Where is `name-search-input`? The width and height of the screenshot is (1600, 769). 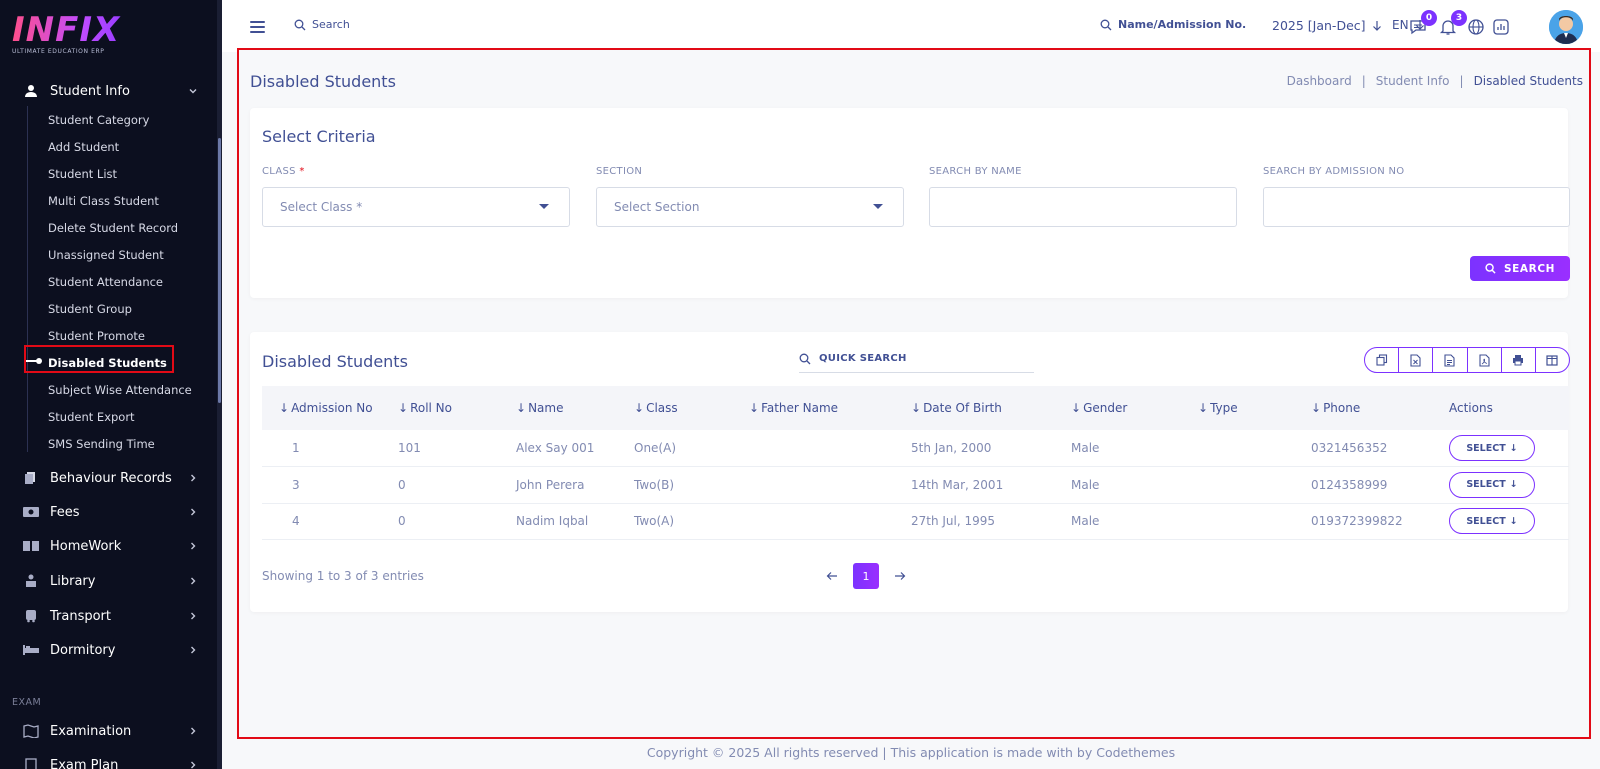 name-search-input is located at coordinates (1083, 207).